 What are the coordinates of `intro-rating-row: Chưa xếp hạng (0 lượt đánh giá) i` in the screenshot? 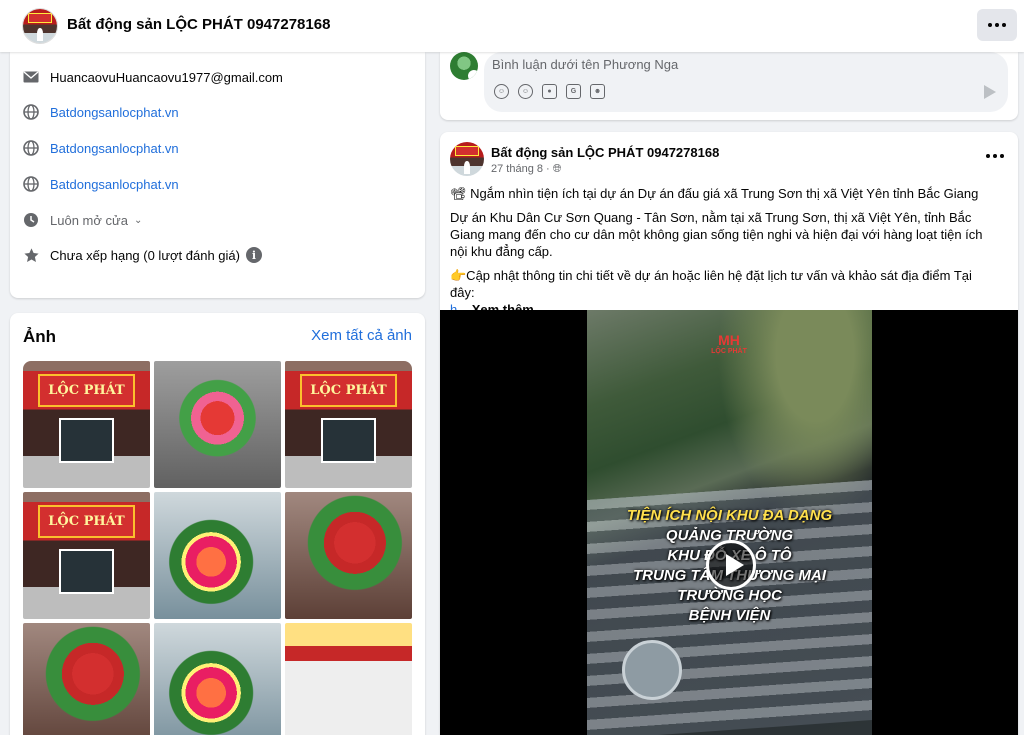 It's located at (142, 255).